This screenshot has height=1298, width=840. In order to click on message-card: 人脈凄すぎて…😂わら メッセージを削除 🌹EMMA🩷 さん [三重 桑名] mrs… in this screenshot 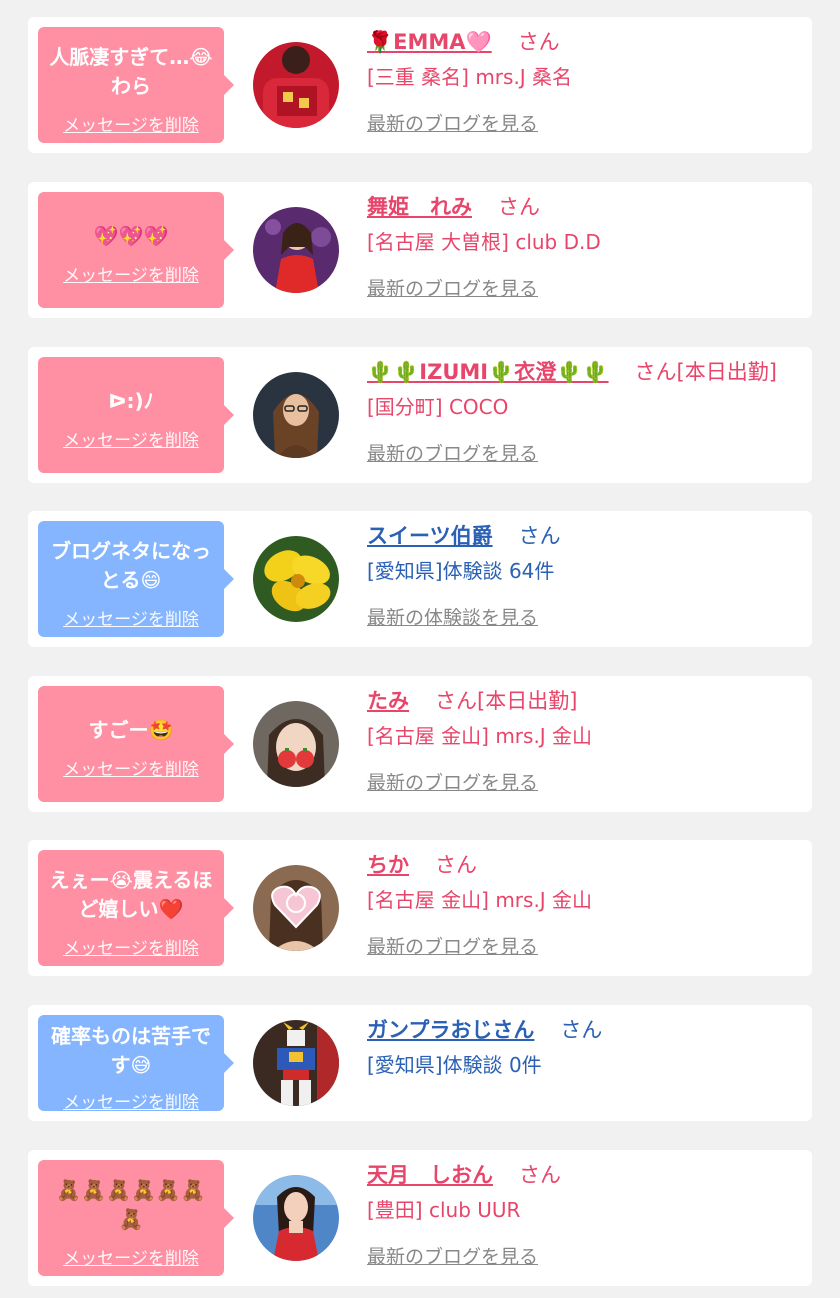, I will do `click(420, 85)`.